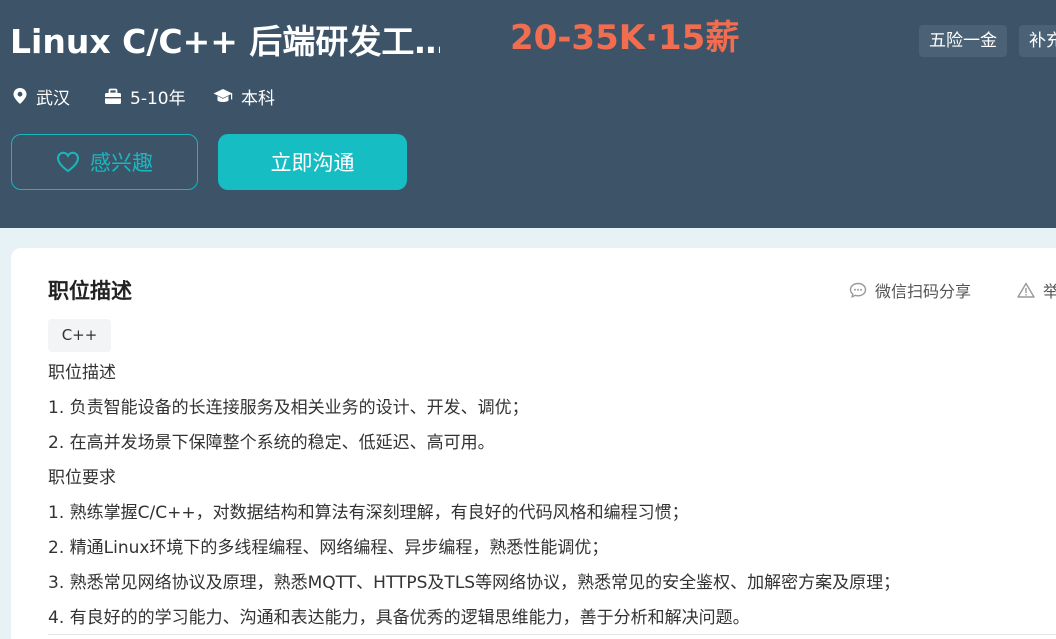 The height and width of the screenshot is (639, 1056). Describe the element at coordinates (20, 96) in the screenshot. I see `location-pin-icon` at that location.